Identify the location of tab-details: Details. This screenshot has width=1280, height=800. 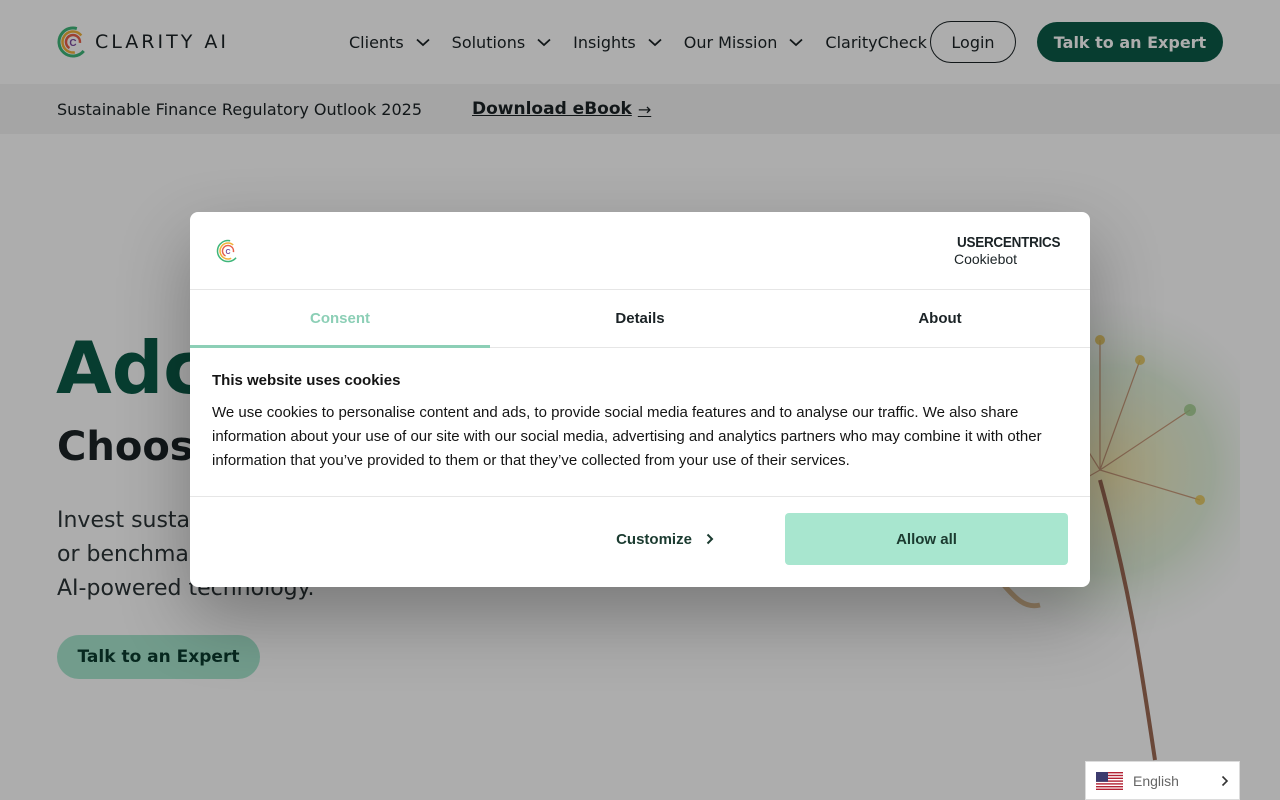
(640, 318).